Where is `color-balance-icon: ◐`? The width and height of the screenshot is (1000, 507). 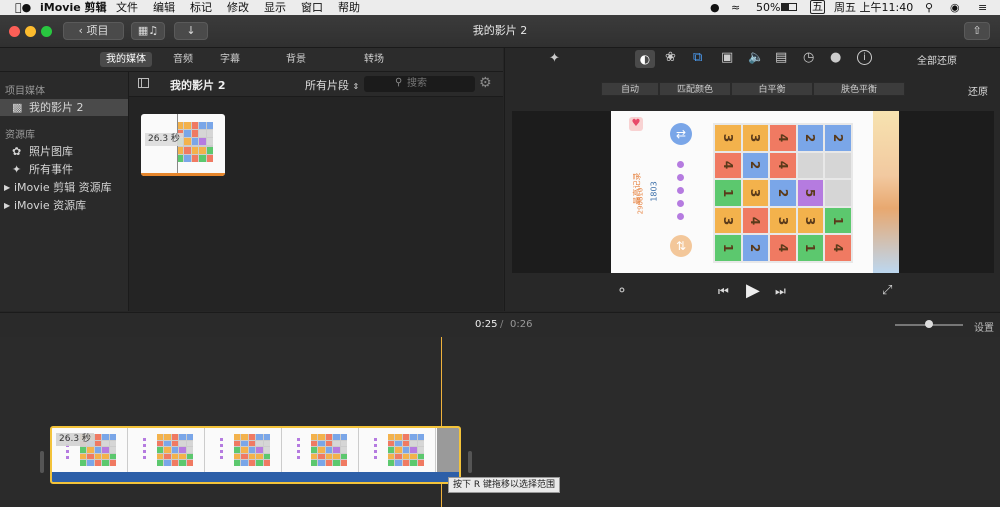 color-balance-icon: ◐ is located at coordinates (645, 59).